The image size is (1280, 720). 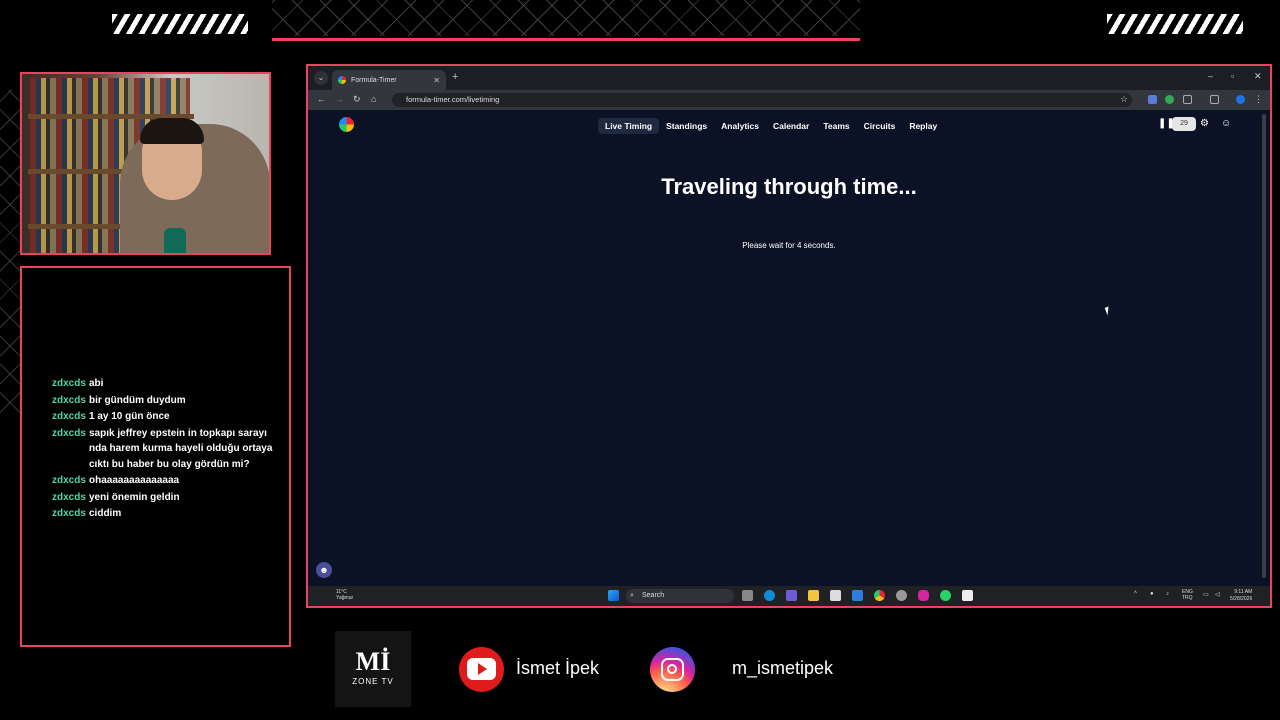 I want to click on weather-widget: 11°C Yağmur, so click(x=336, y=595).